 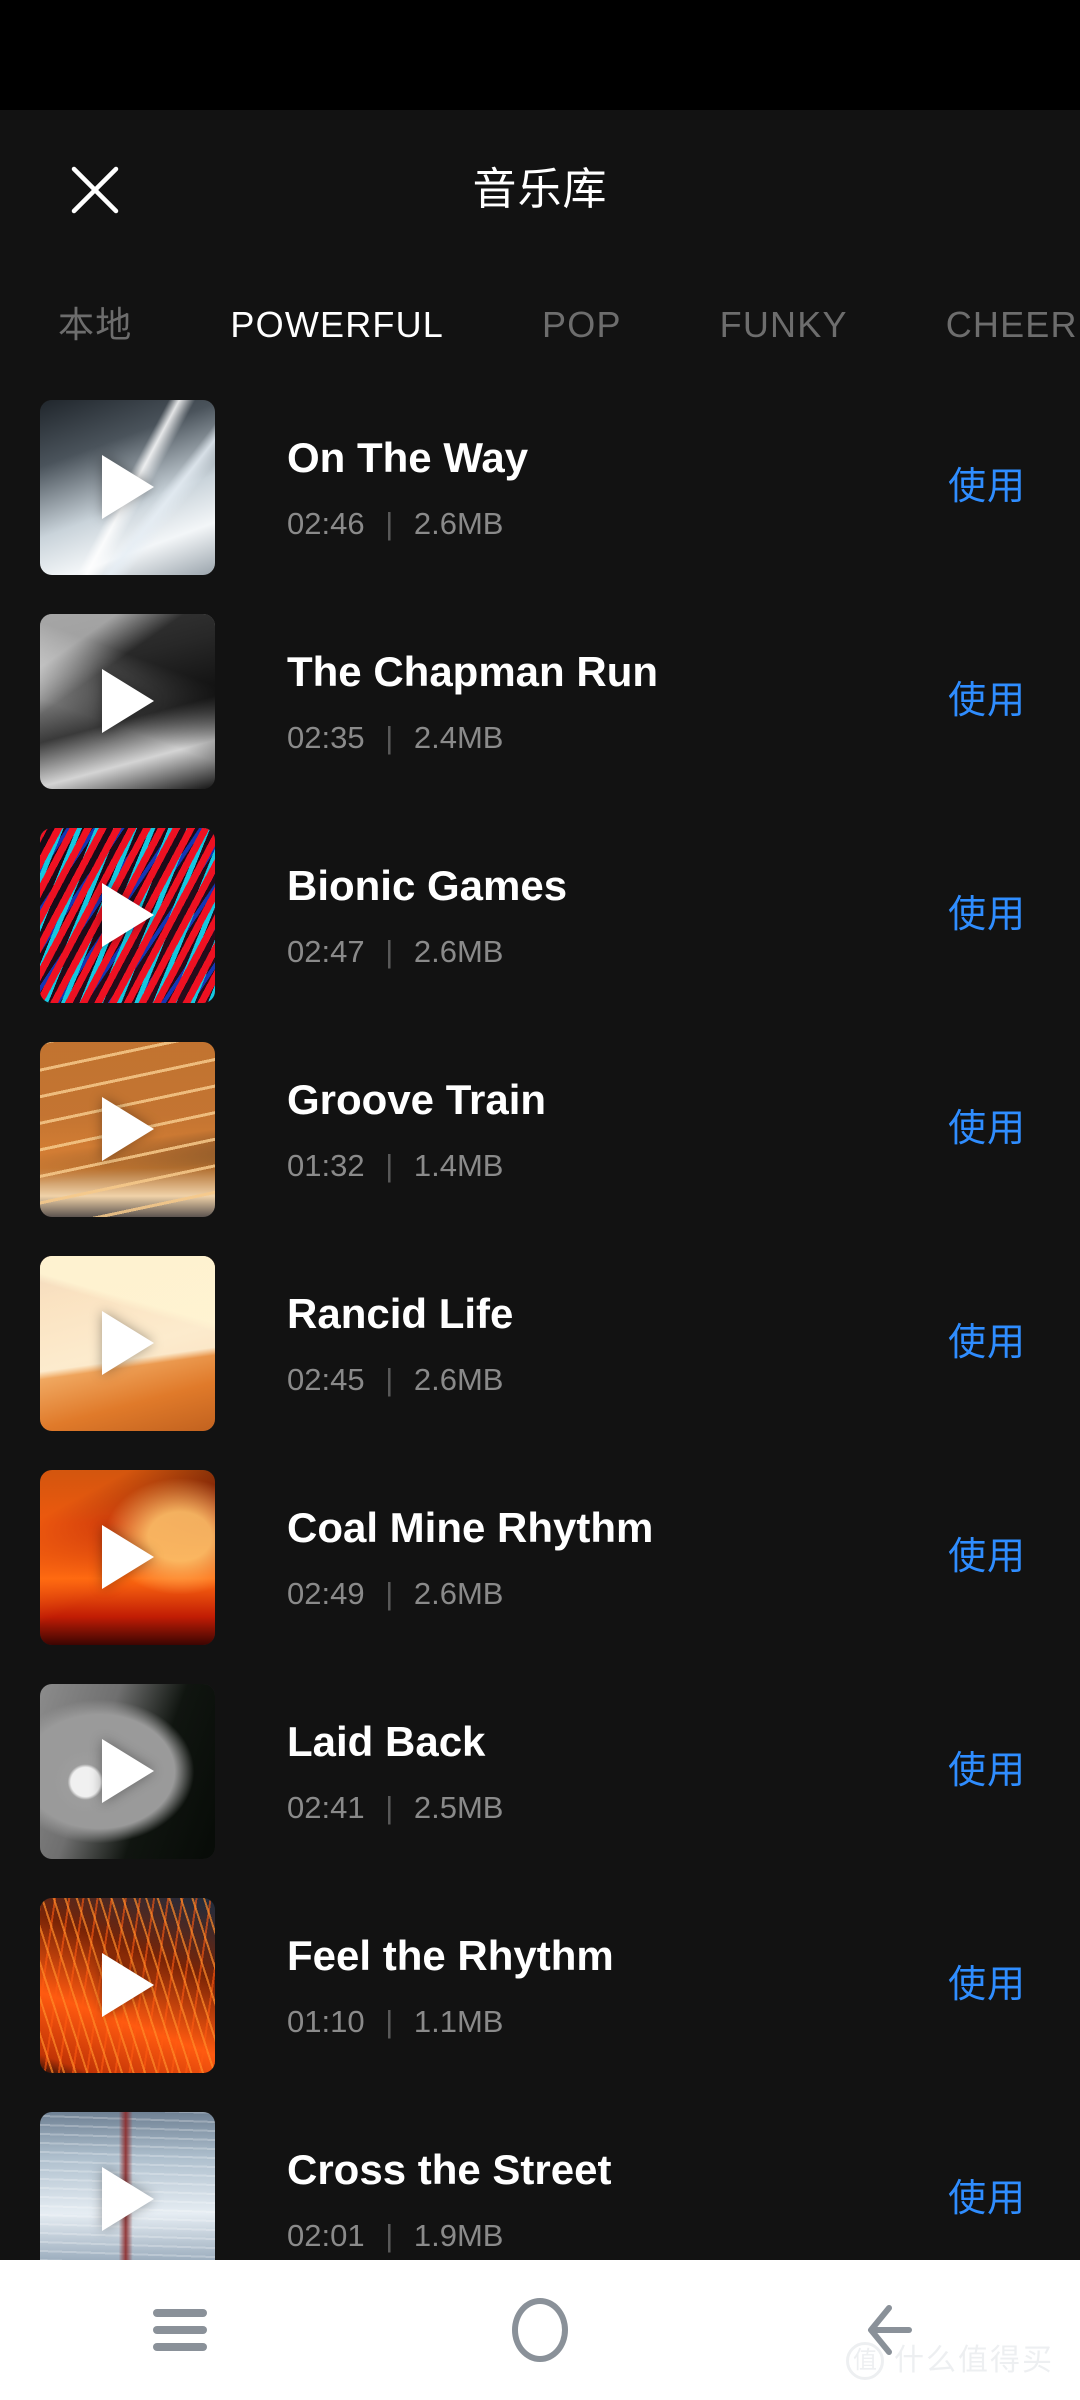 What do you see at coordinates (458, 2021) in the screenshot?
I see `track-size: 1.1MB` at bounding box center [458, 2021].